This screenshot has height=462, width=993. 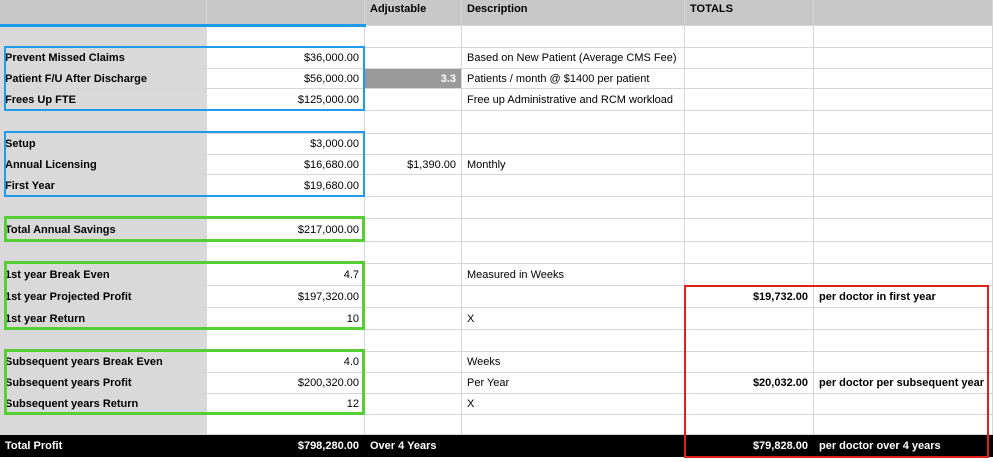 I want to click on row-label: Prevent Missed Claims, so click(x=103, y=58).